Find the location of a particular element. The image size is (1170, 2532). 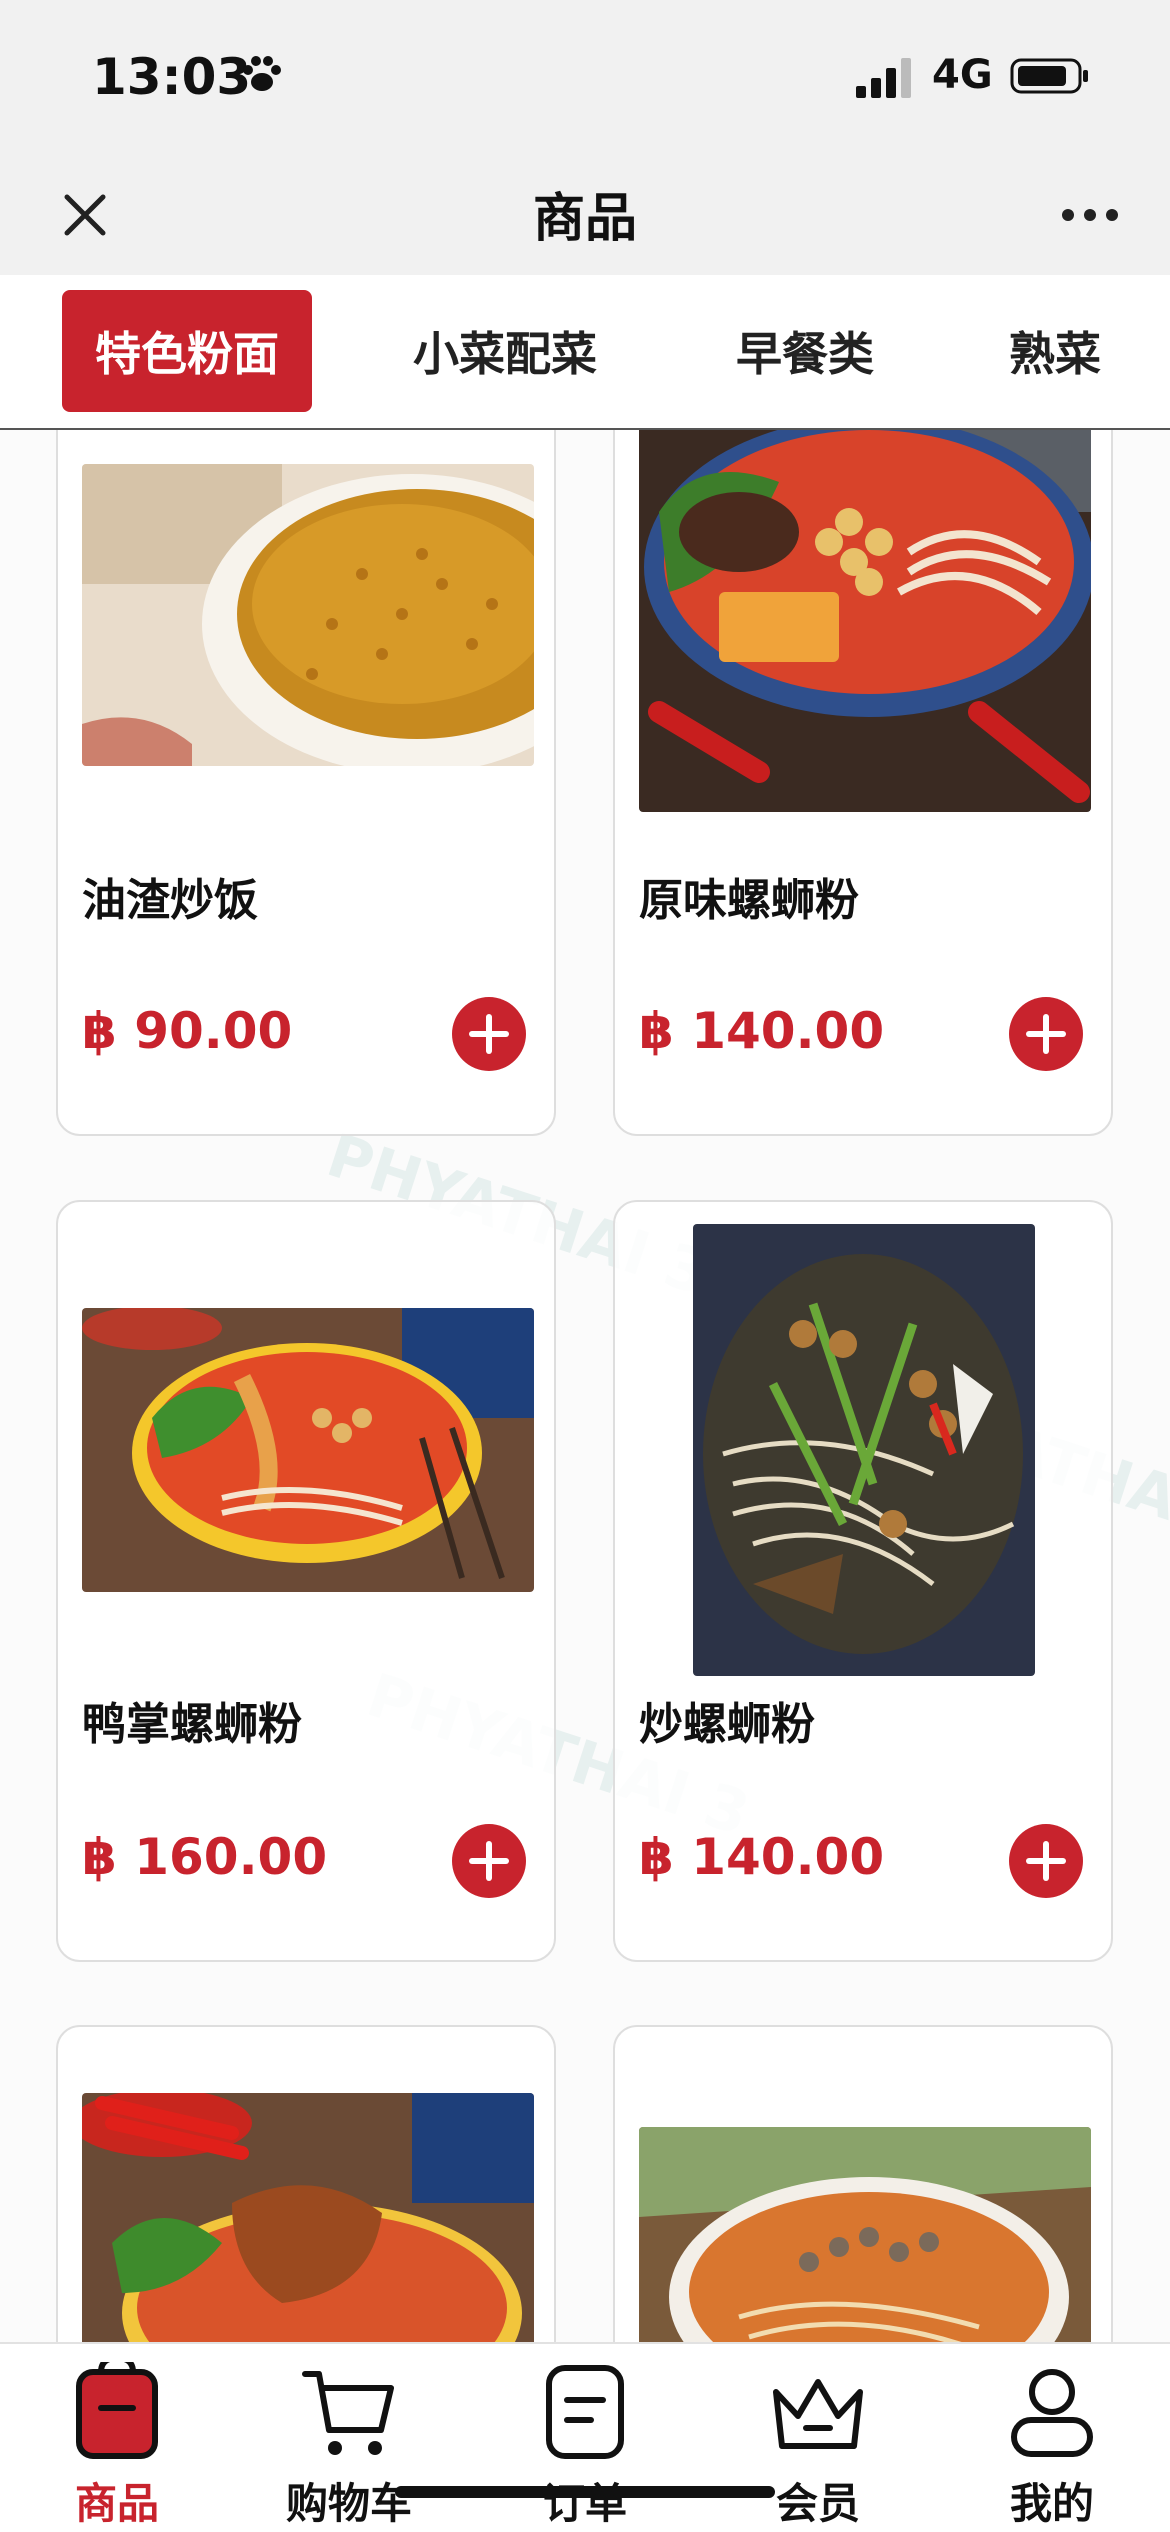

order-icon is located at coordinates (585, 2412).